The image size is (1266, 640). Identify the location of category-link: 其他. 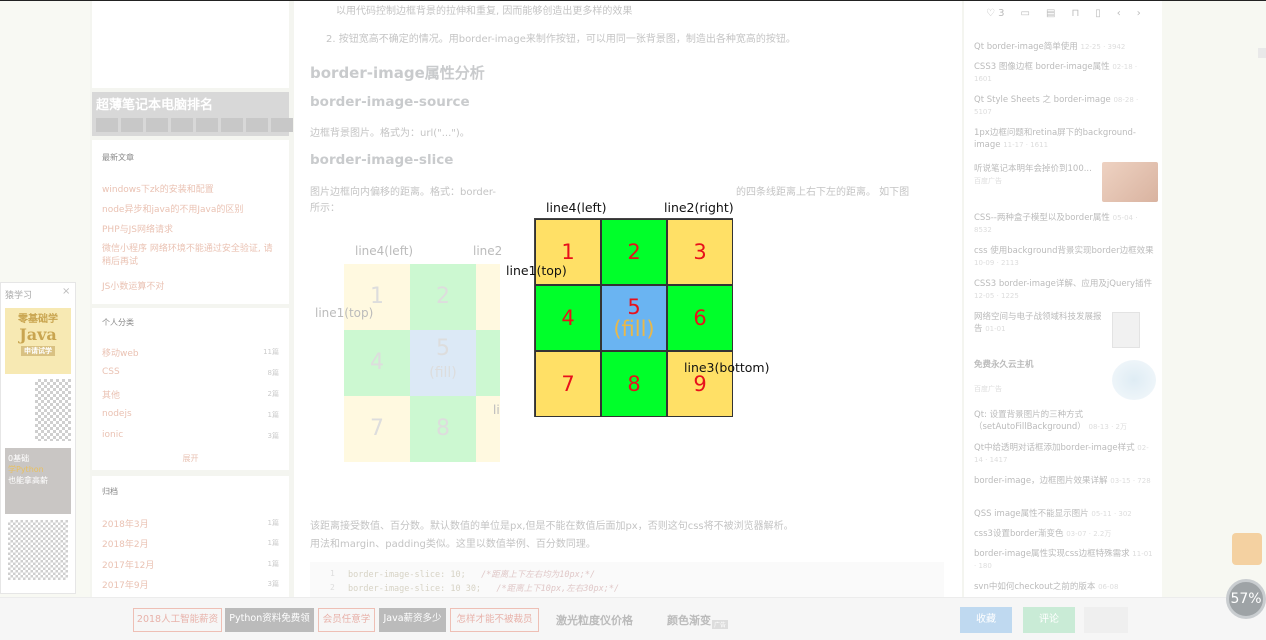
(111, 394).